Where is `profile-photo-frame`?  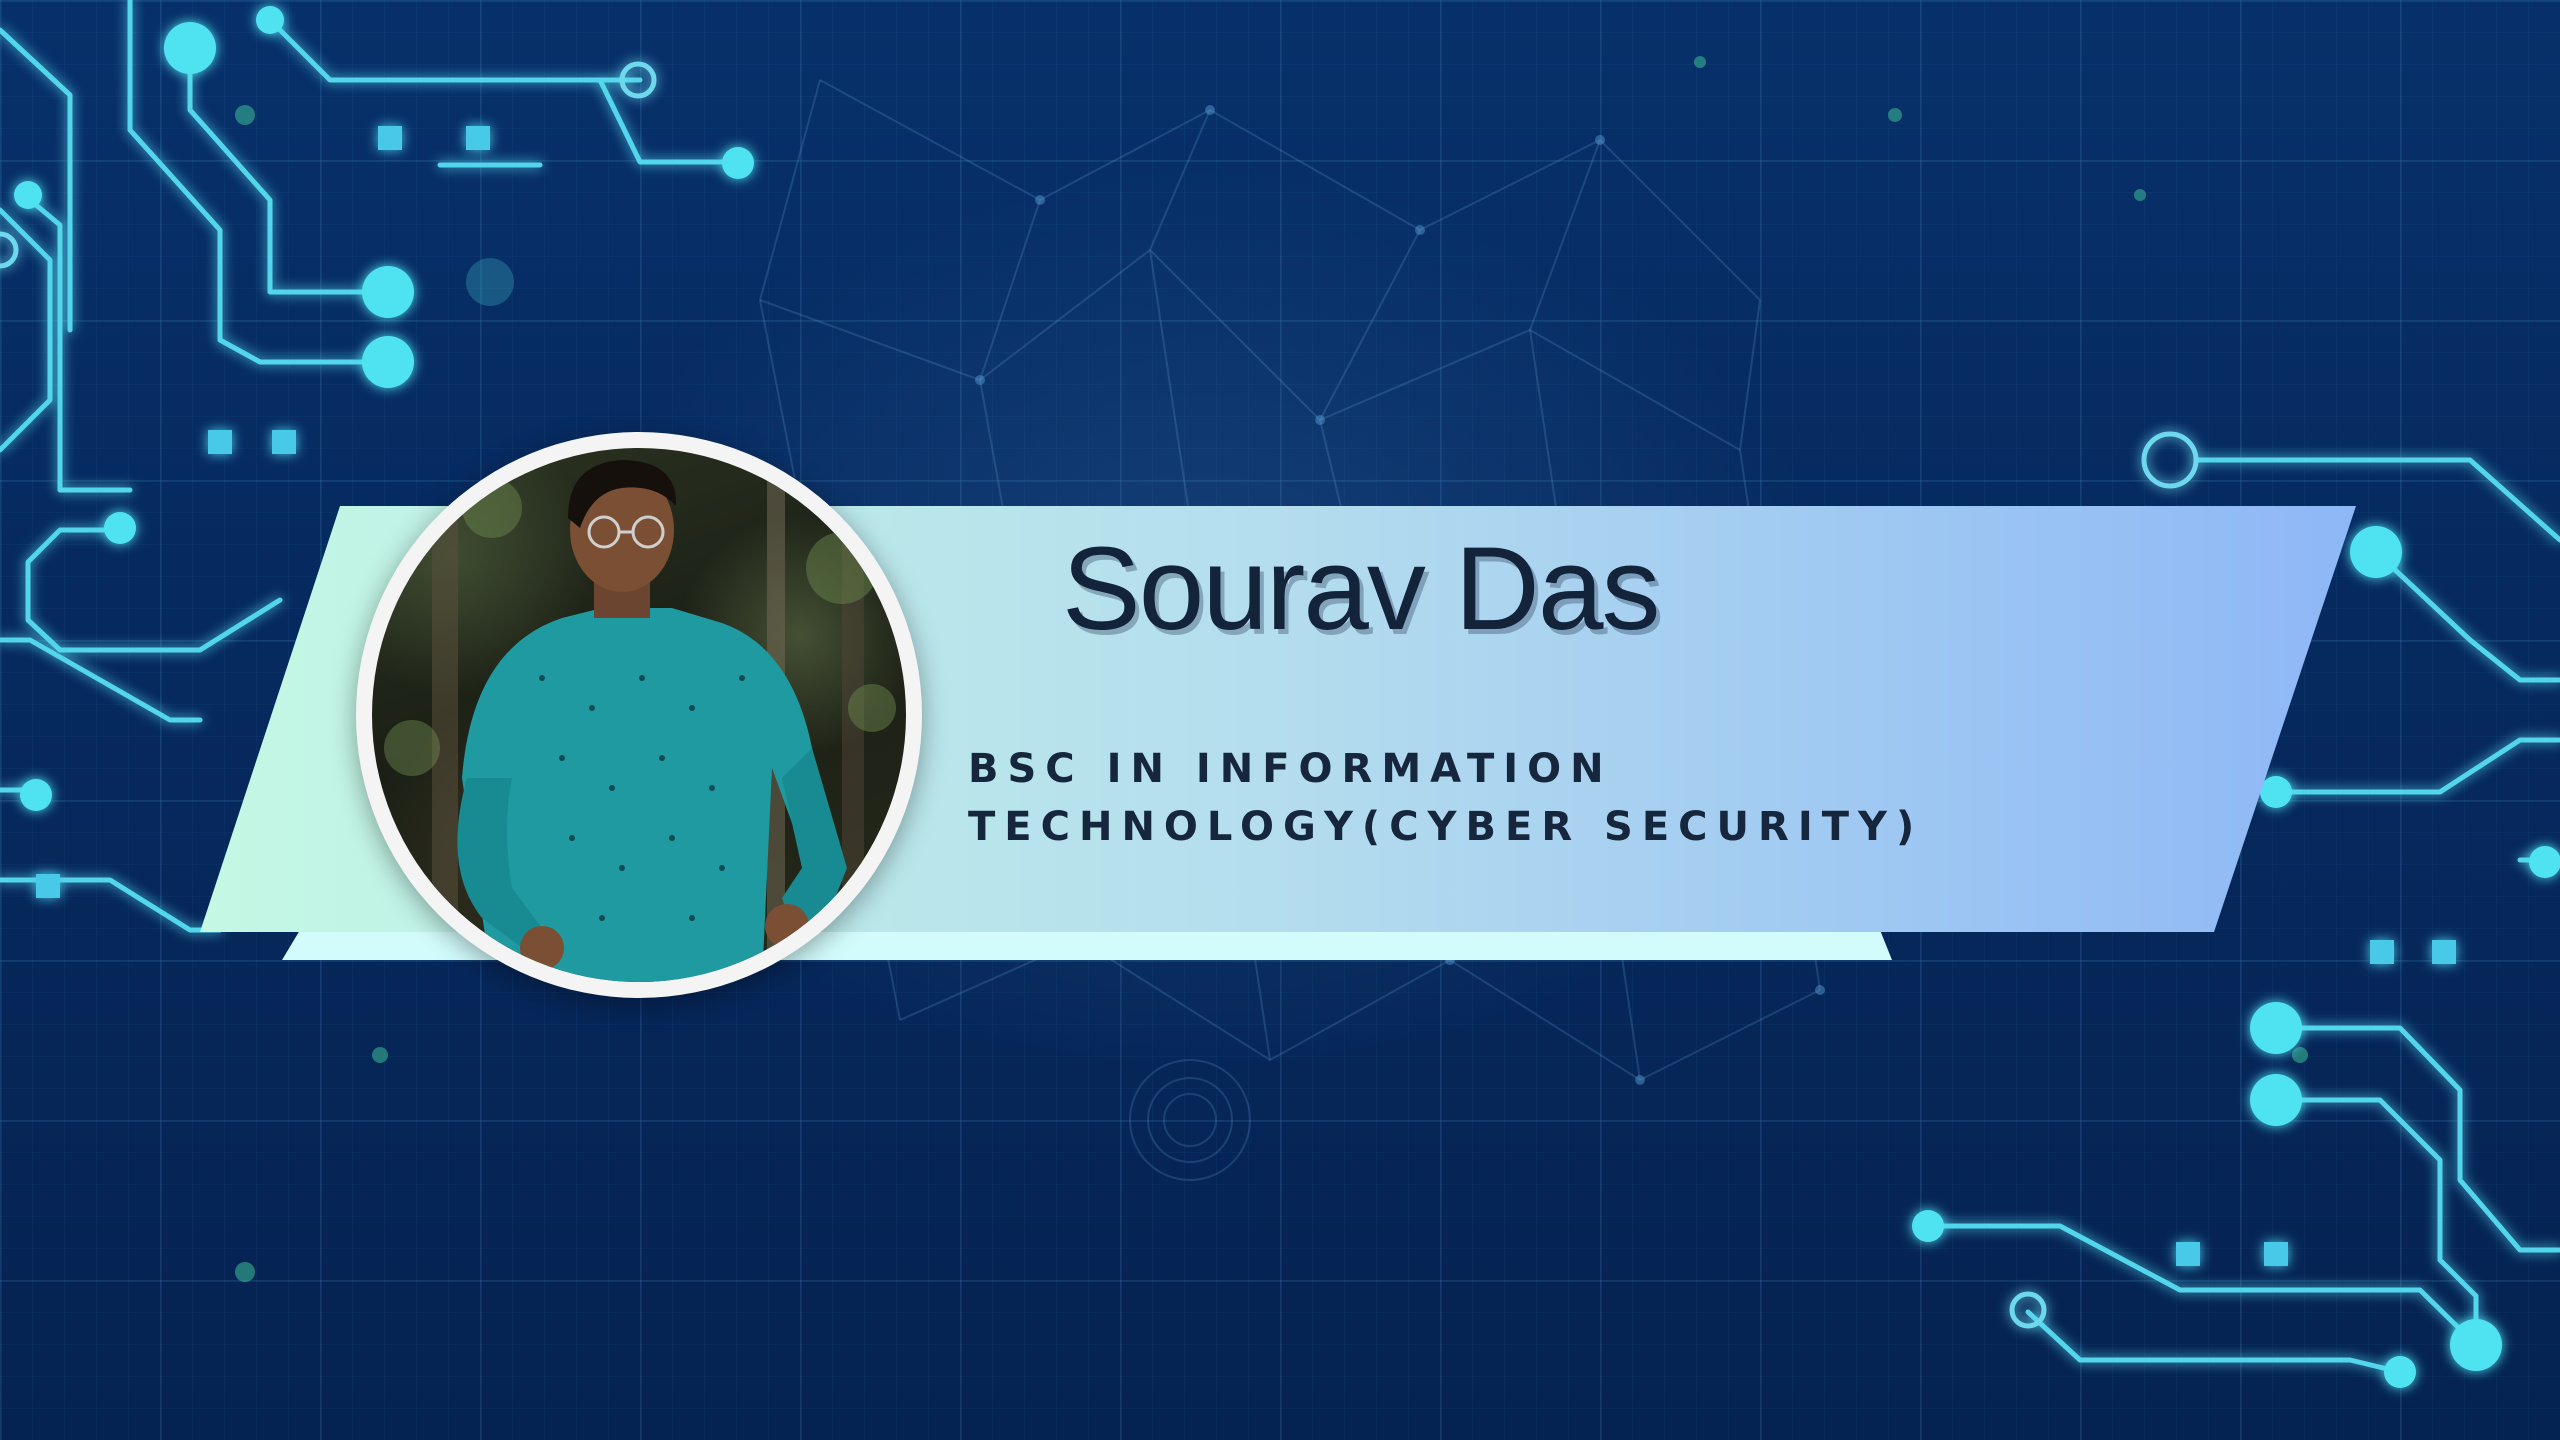
profile-photo-frame is located at coordinates (639, 715).